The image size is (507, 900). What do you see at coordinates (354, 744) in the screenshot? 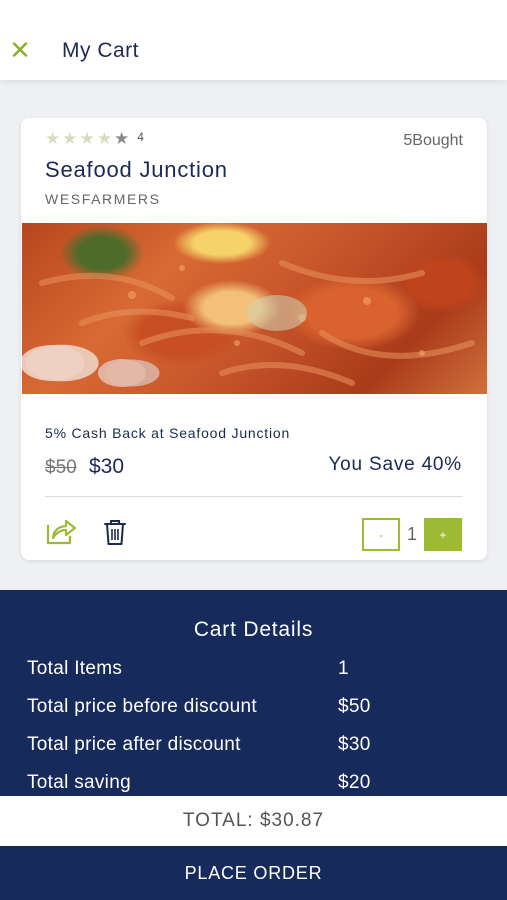
I see `detail-value: $30` at bounding box center [354, 744].